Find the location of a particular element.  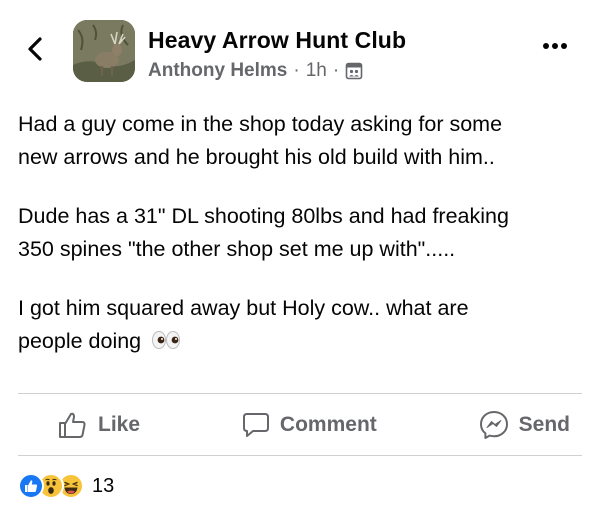

thumbs-up-icon is located at coordinates (72, 425).